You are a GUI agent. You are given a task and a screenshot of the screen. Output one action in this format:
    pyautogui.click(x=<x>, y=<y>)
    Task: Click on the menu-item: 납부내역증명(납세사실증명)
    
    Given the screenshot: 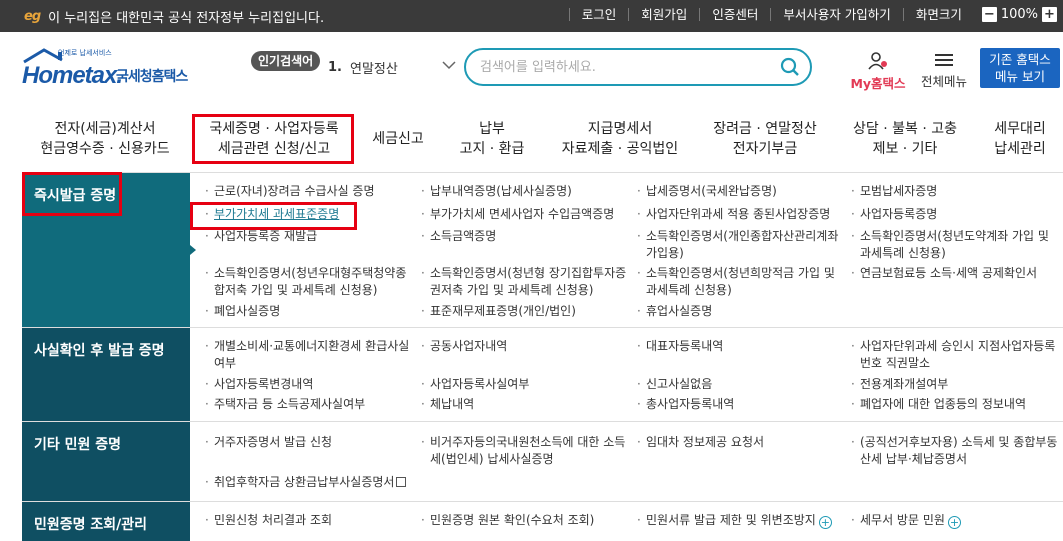 What is the action you would take?
    pyautogui.click(x=523, y=191)
    